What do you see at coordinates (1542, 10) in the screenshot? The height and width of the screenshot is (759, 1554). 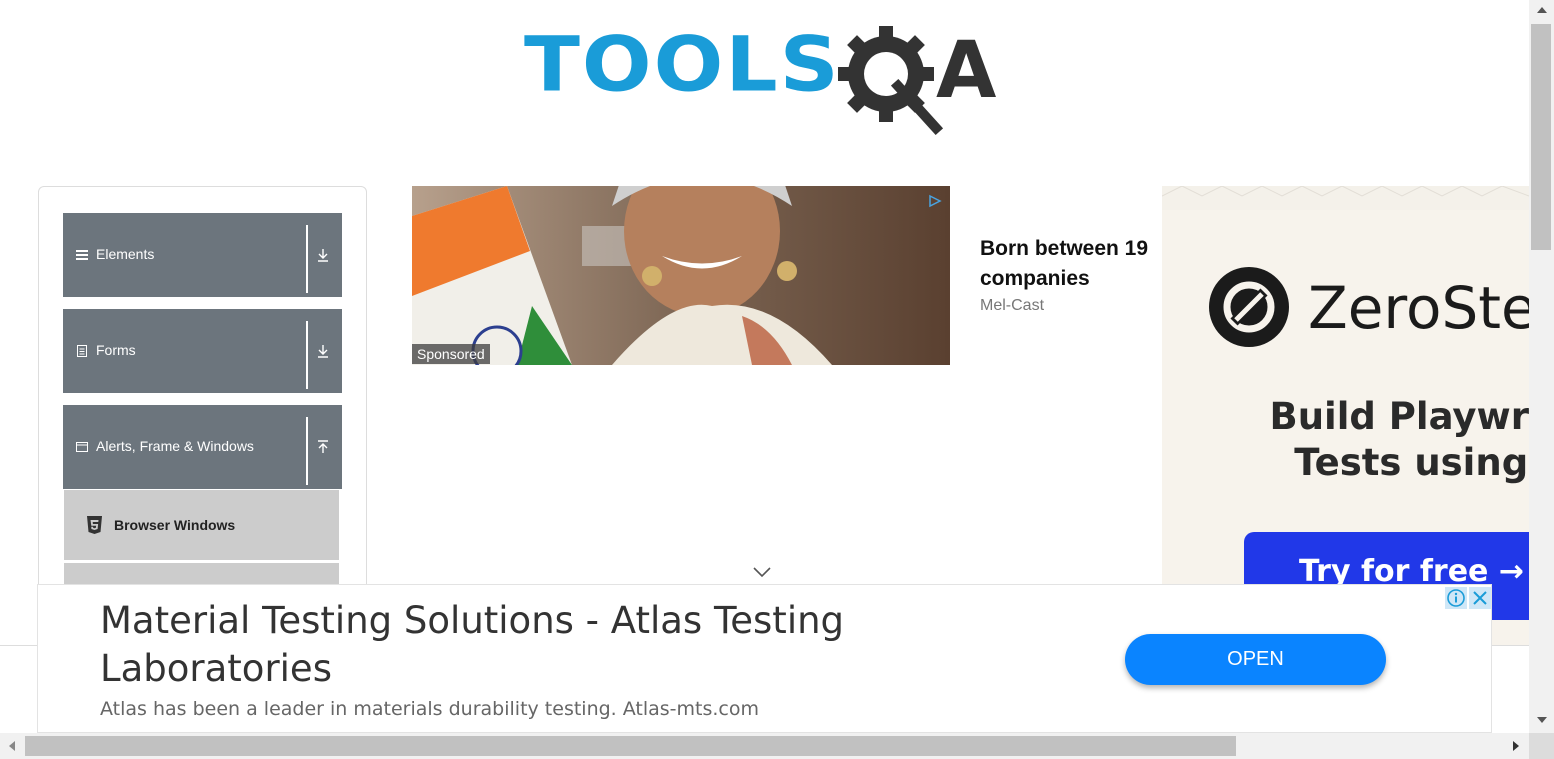 I see `scroll-up-icon` at bounding box center [1542, 10].